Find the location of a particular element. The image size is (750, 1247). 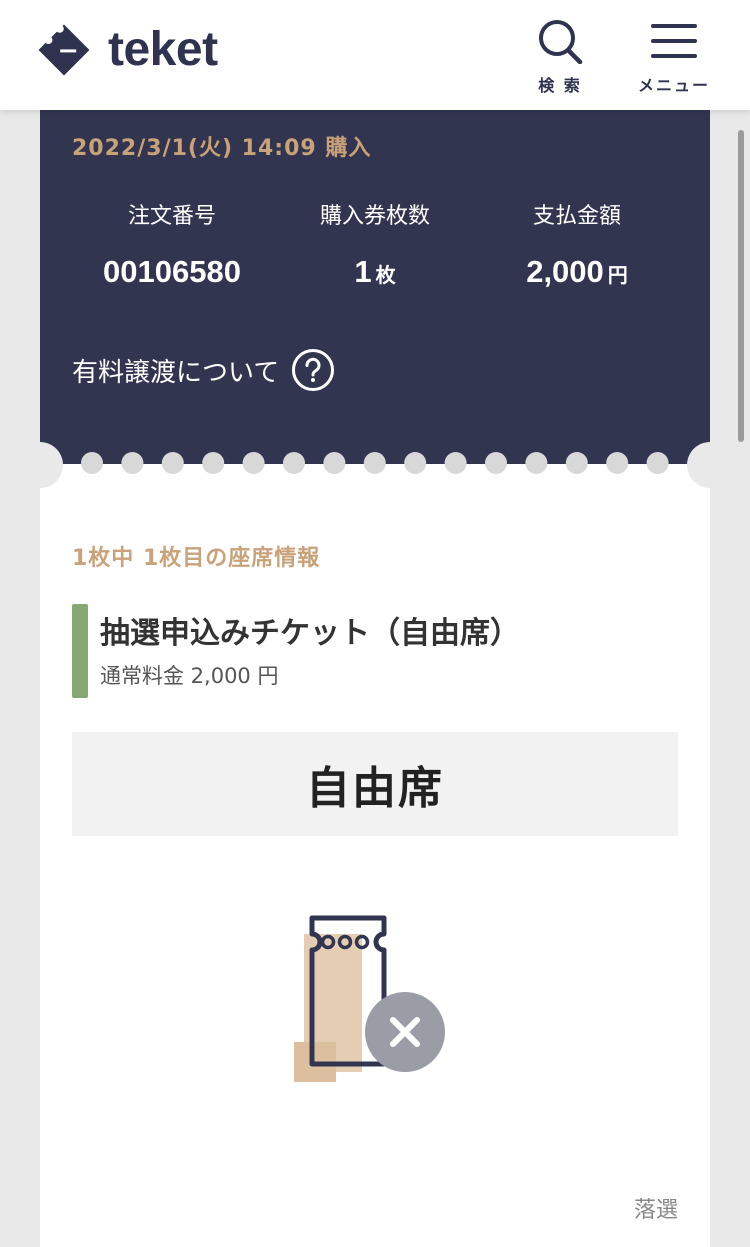

menu-button: メニュー is located at coordinates (674, 57).